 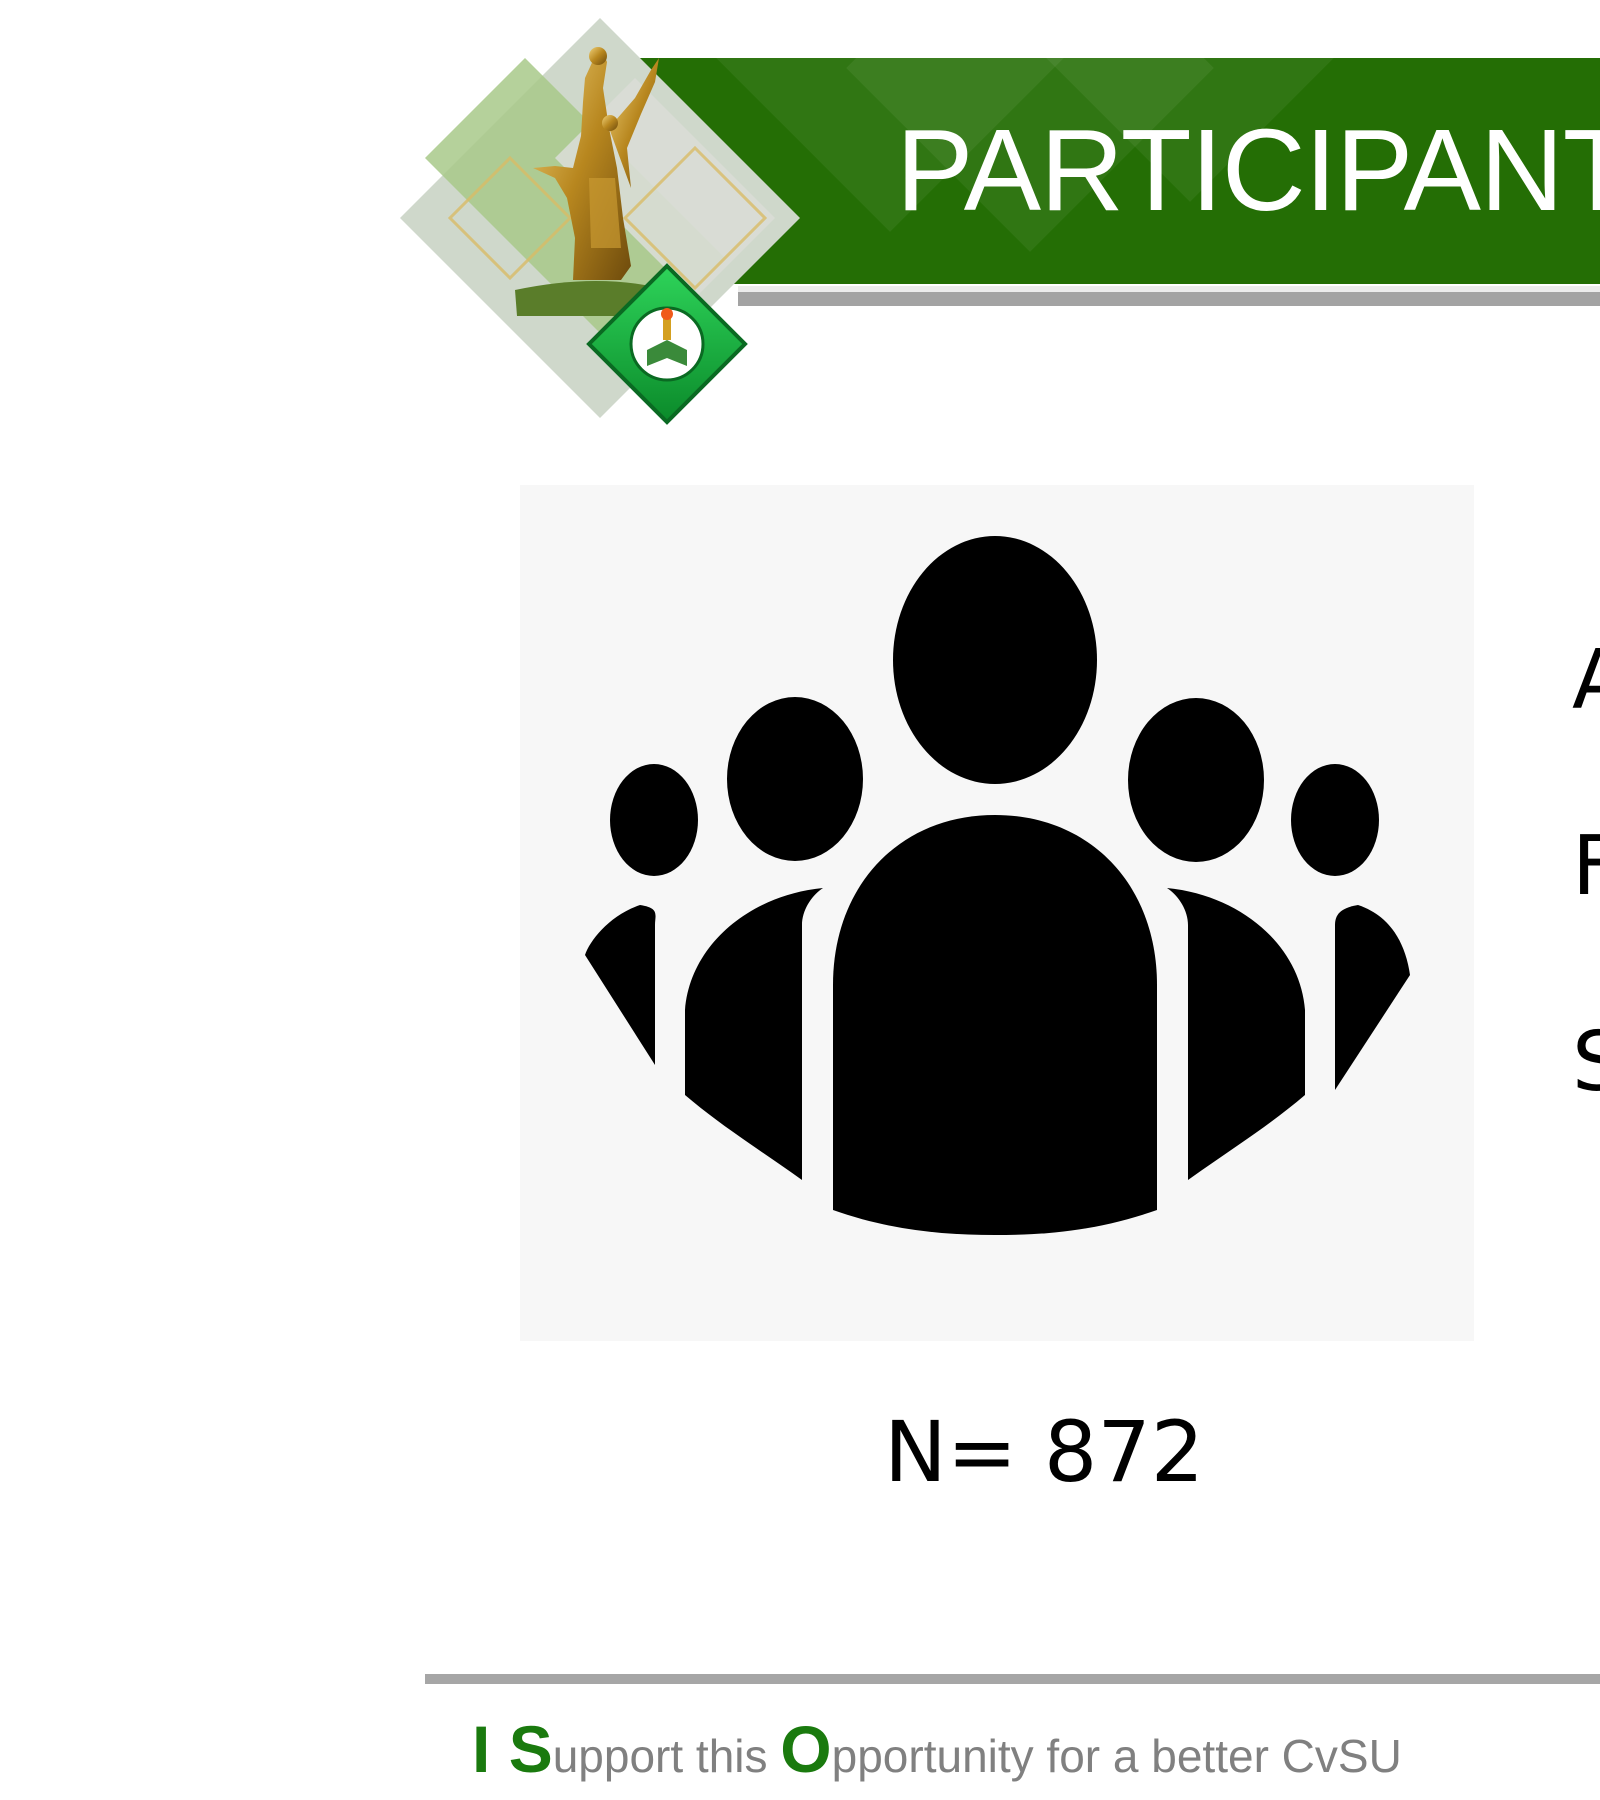 I want to click on footer-divider, so click(x=1012, y=1679).